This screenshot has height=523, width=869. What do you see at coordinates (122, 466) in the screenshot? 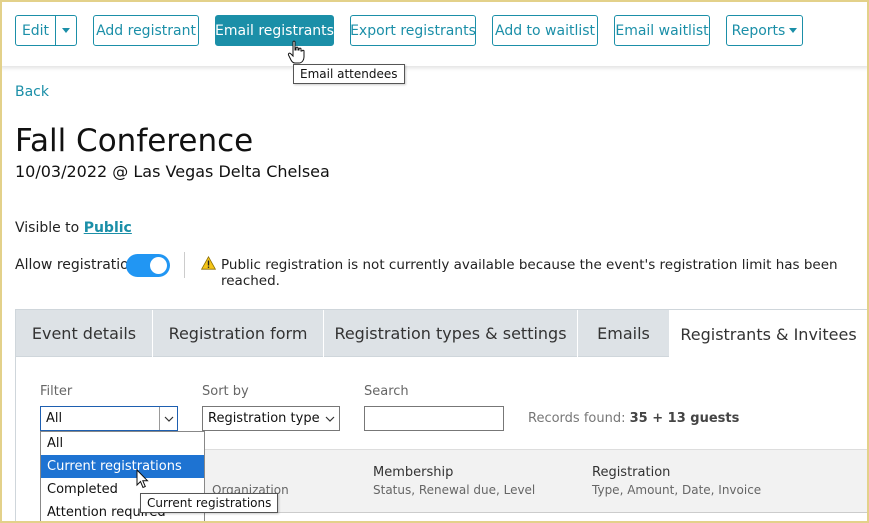
I see `filter-option-current: Current registrations` at bounding box center [122, 466].